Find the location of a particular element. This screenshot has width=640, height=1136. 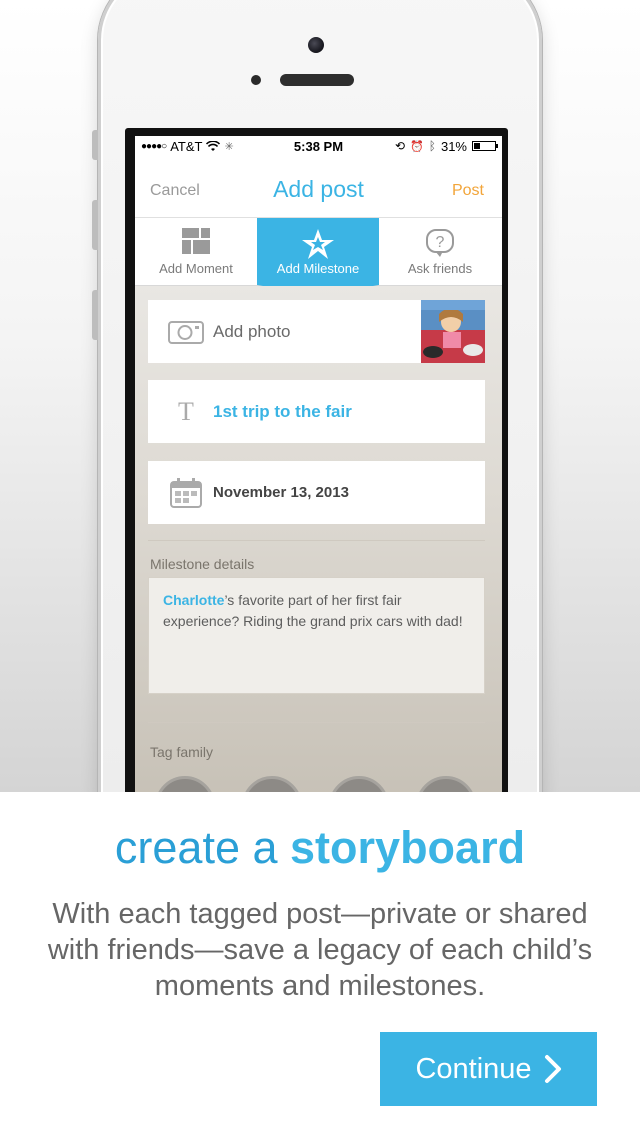

date-field: November 13, 2013 is located at coordinates (316, 492).